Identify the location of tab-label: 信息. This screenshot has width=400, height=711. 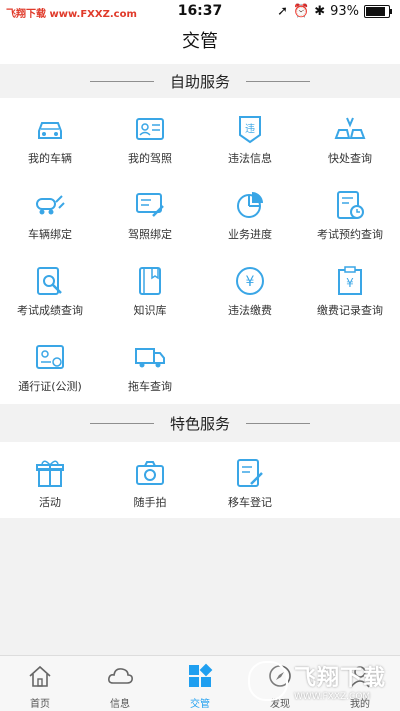
(120, 704).